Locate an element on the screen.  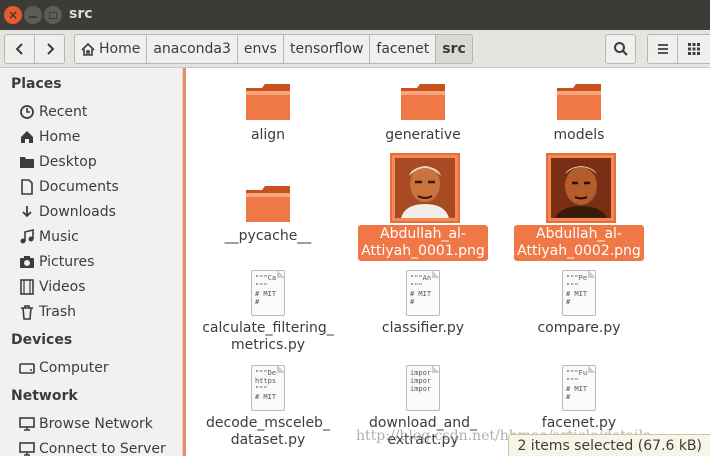
sidebar-item-trash: Trash is located at coordinates (47, 312).